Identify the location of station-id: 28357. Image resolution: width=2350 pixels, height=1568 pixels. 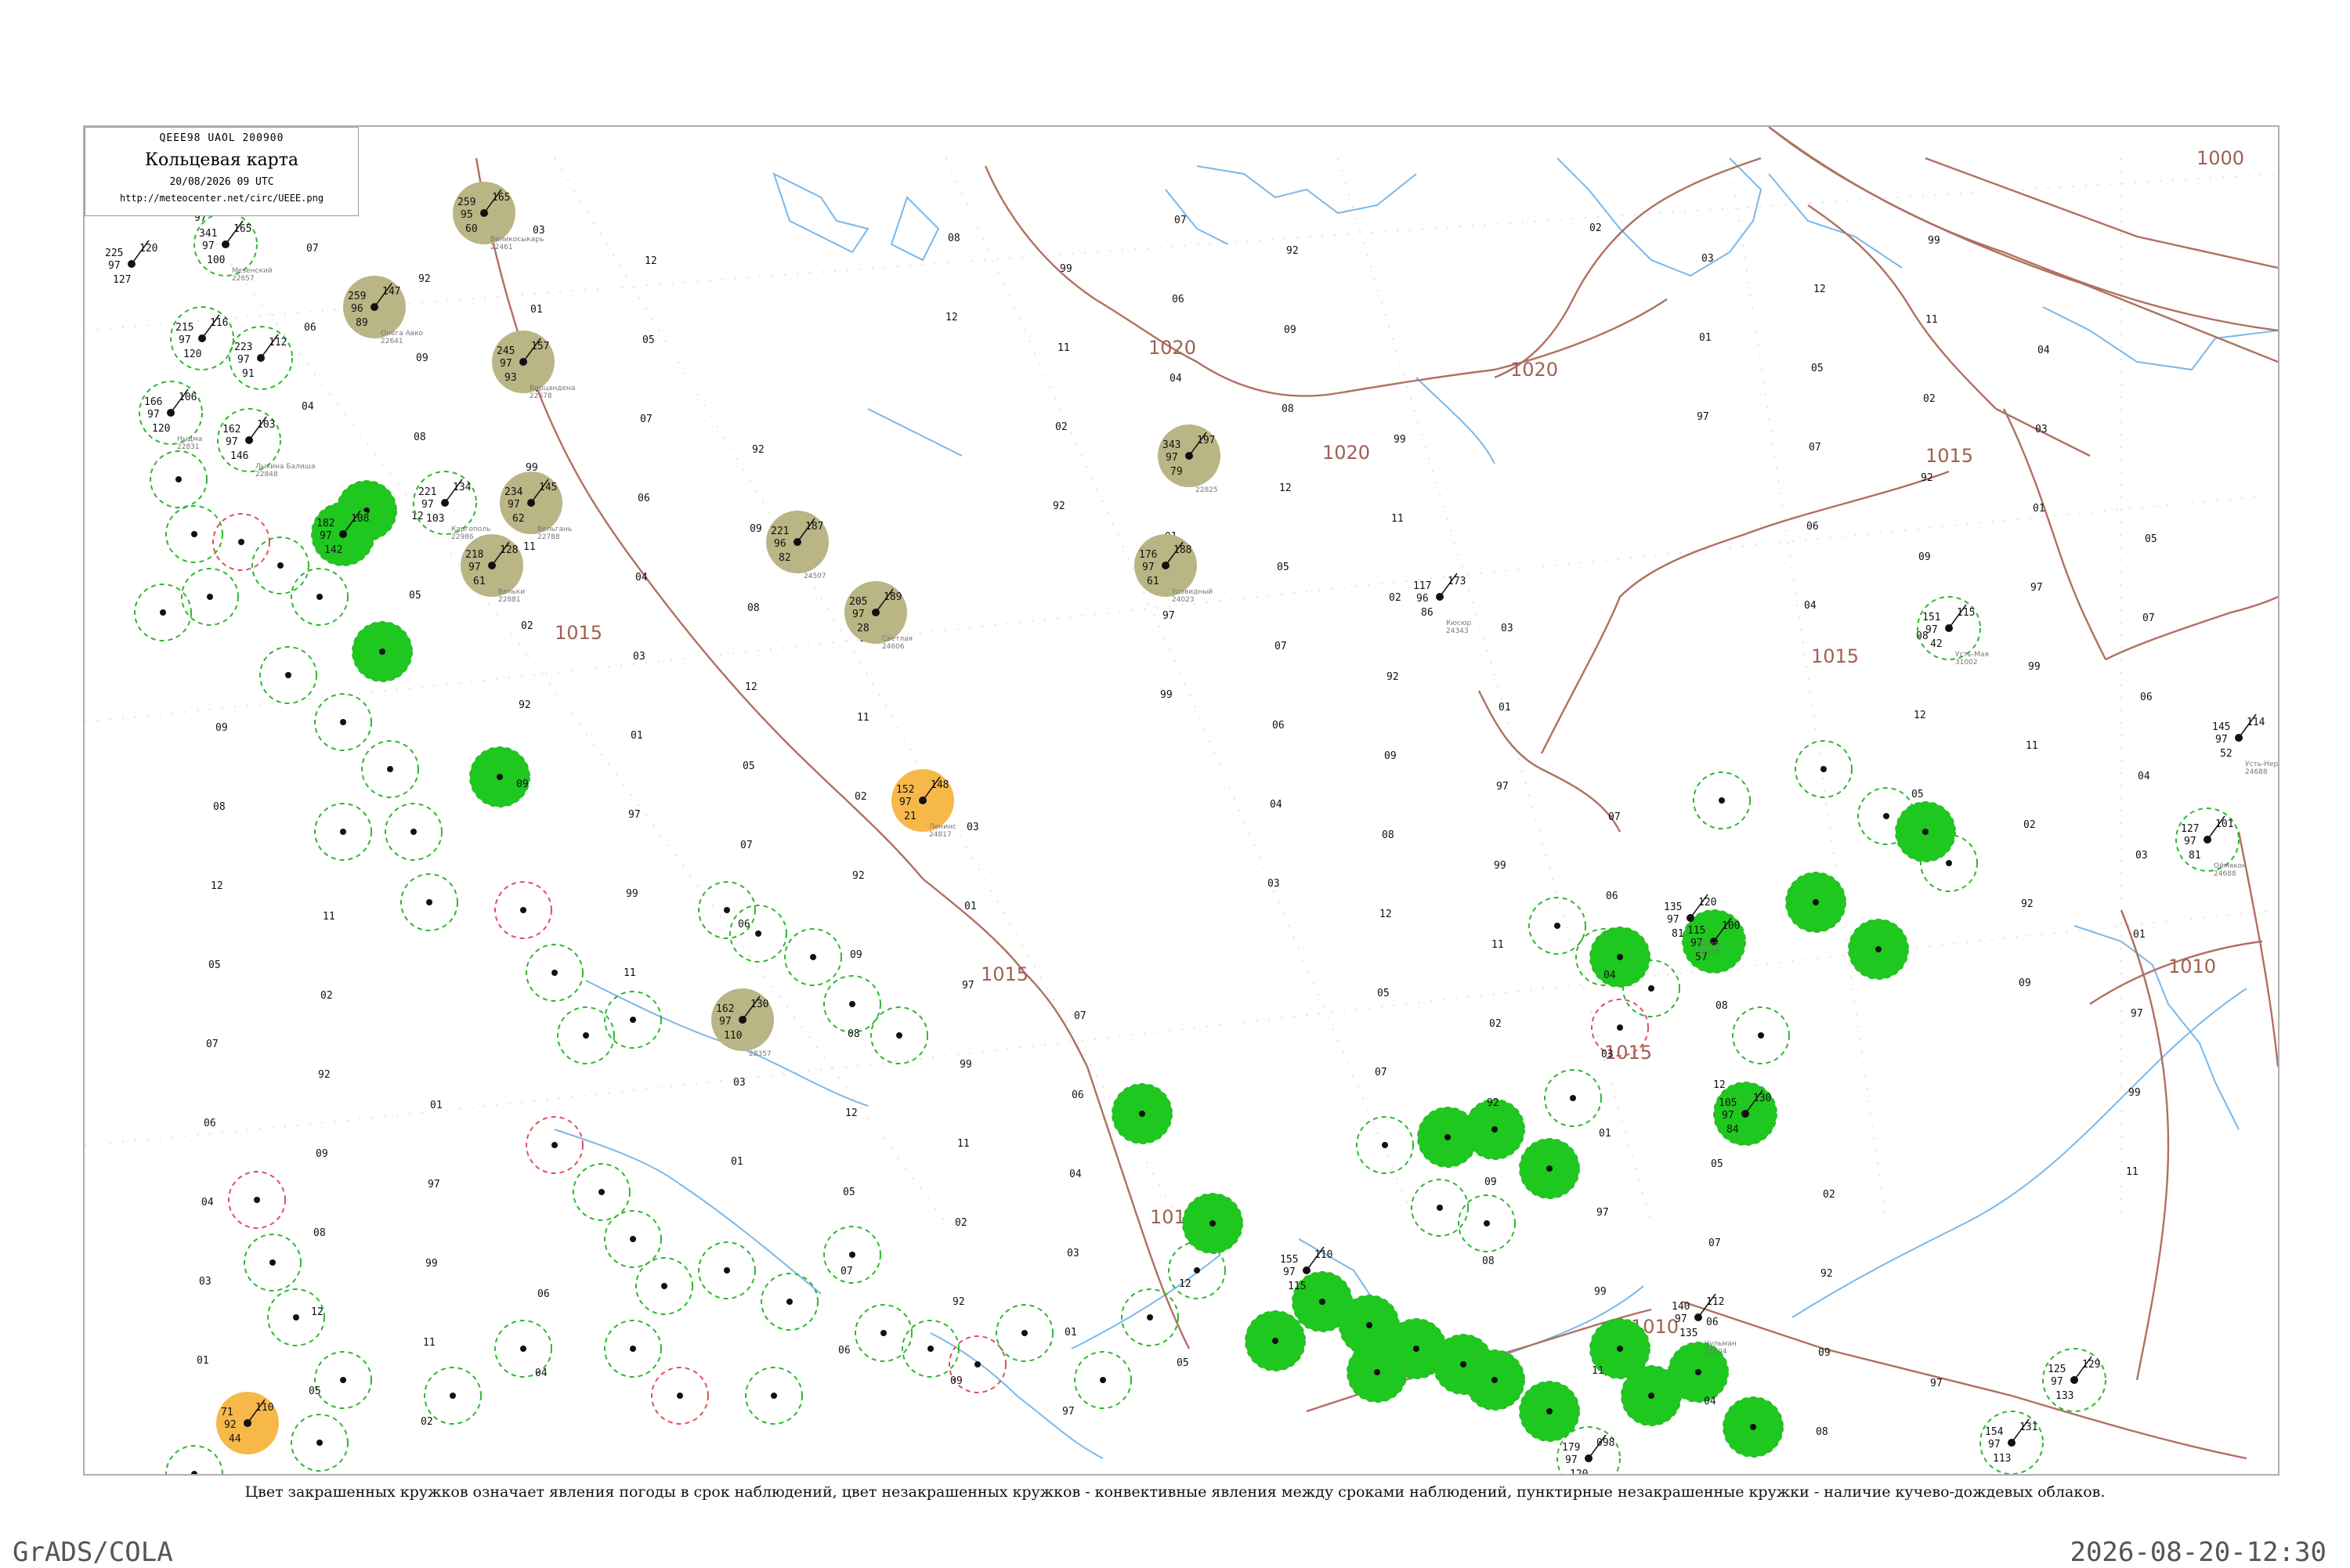
(761, 1054).